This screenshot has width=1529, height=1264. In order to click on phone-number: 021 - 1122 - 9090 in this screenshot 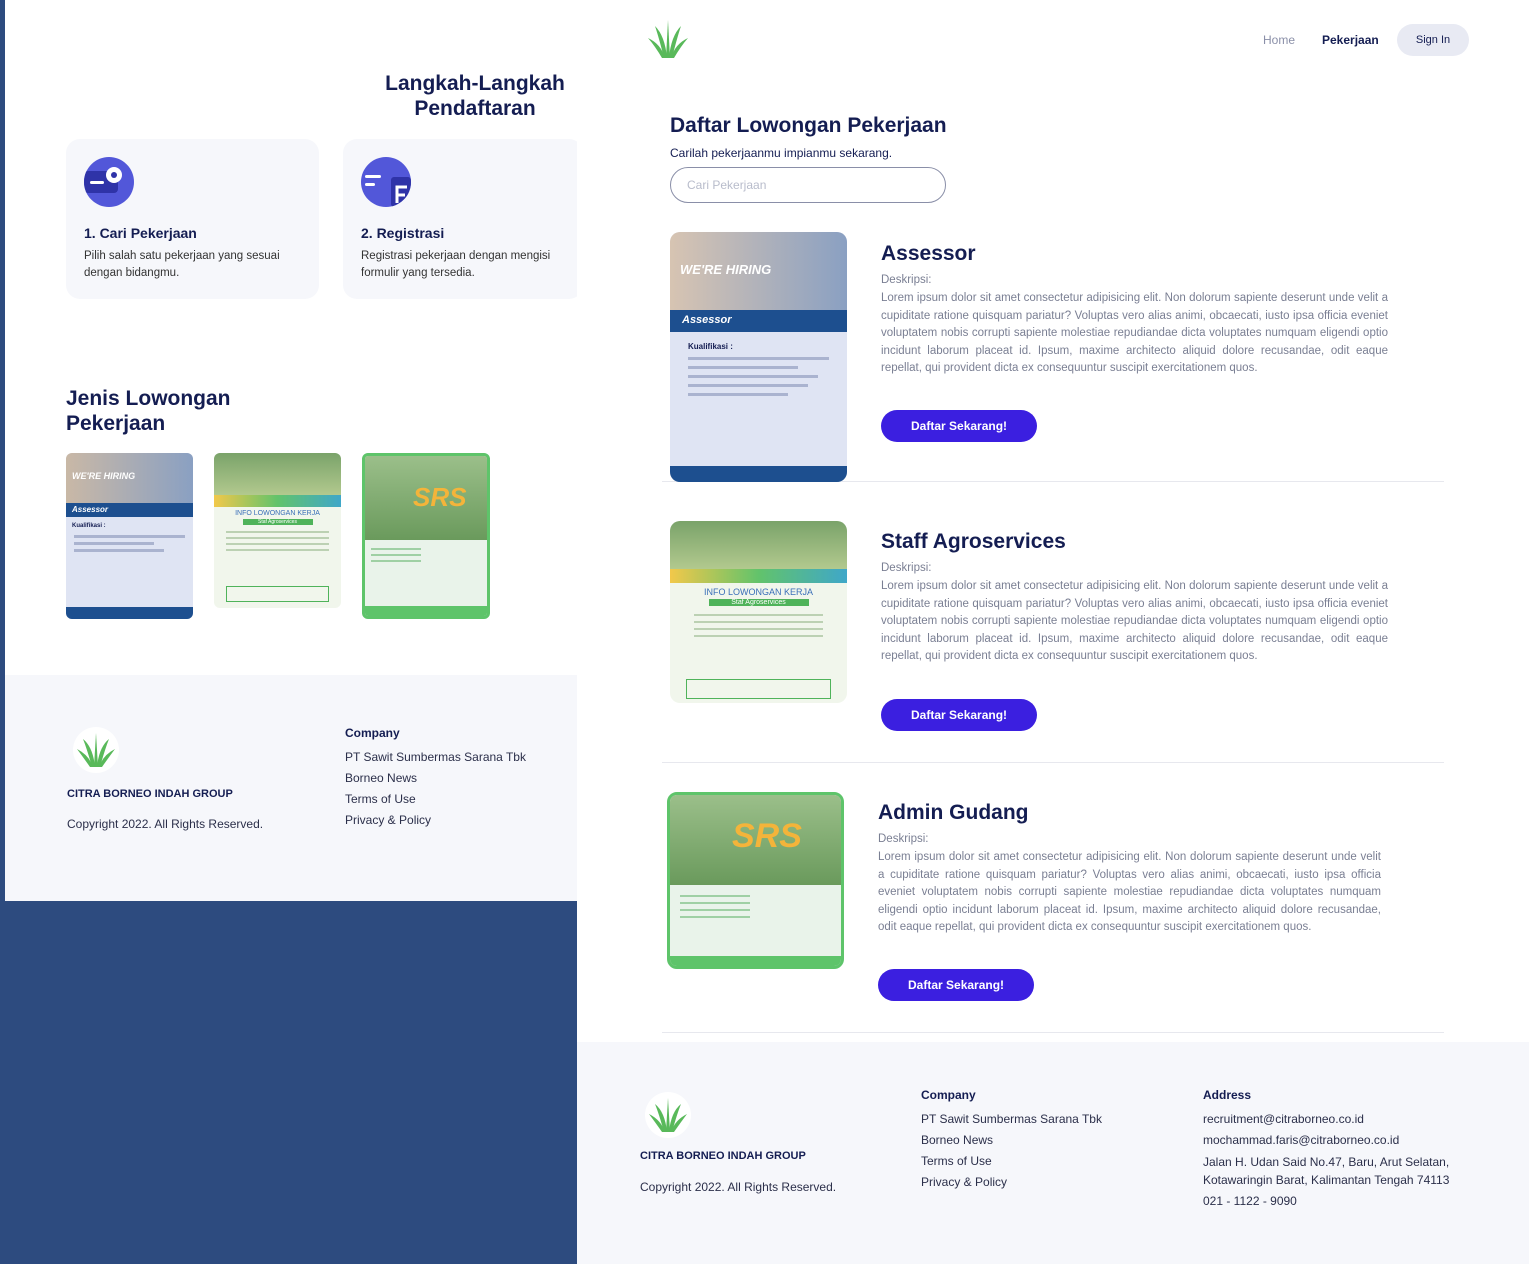, I will do `click(1250, 1201)`.